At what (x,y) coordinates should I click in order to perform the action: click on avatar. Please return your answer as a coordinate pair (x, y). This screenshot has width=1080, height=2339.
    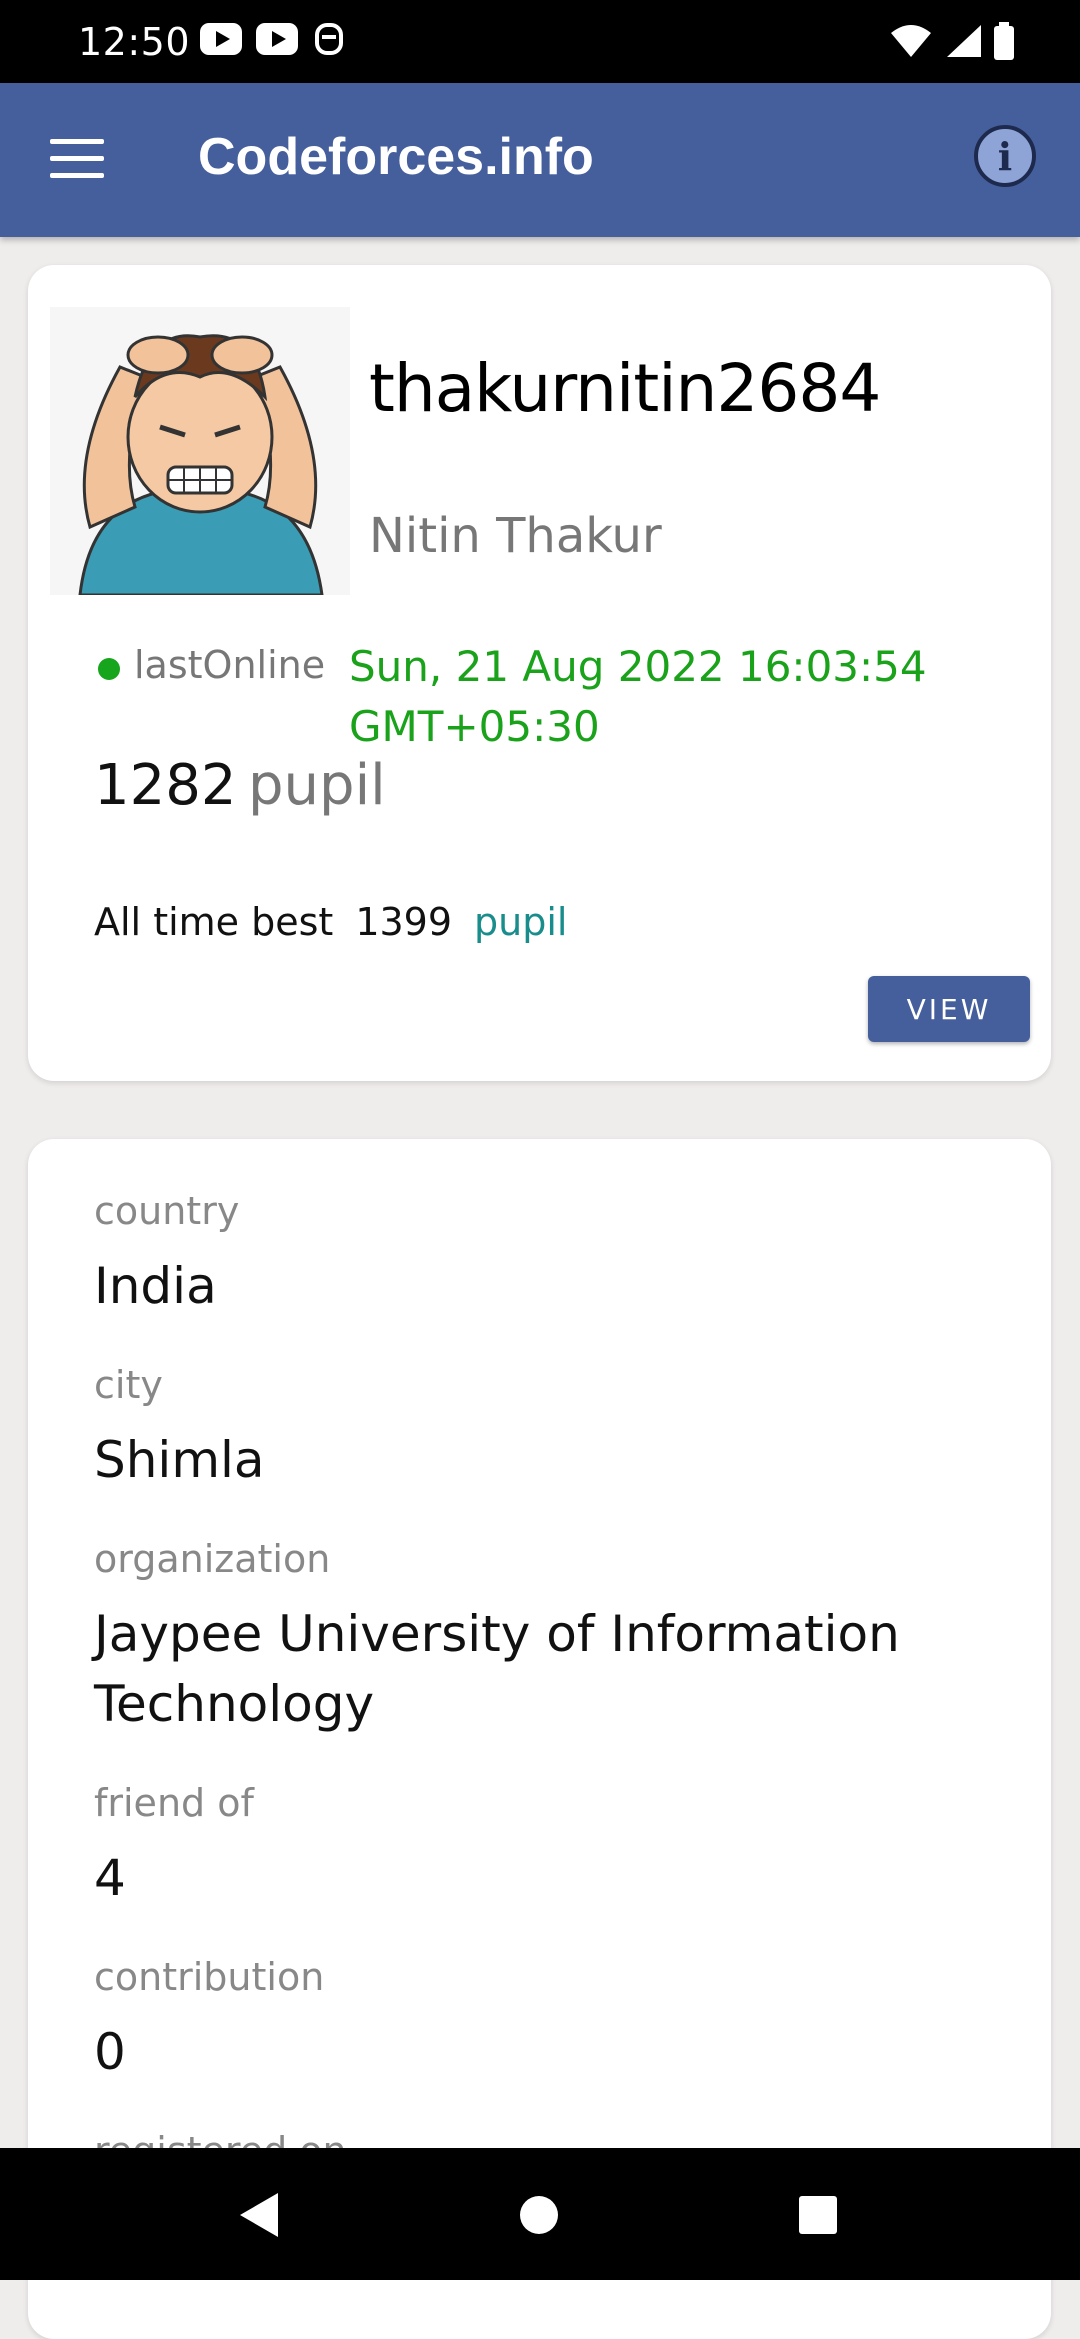
    Looking at the image, I should click on (200, 452).